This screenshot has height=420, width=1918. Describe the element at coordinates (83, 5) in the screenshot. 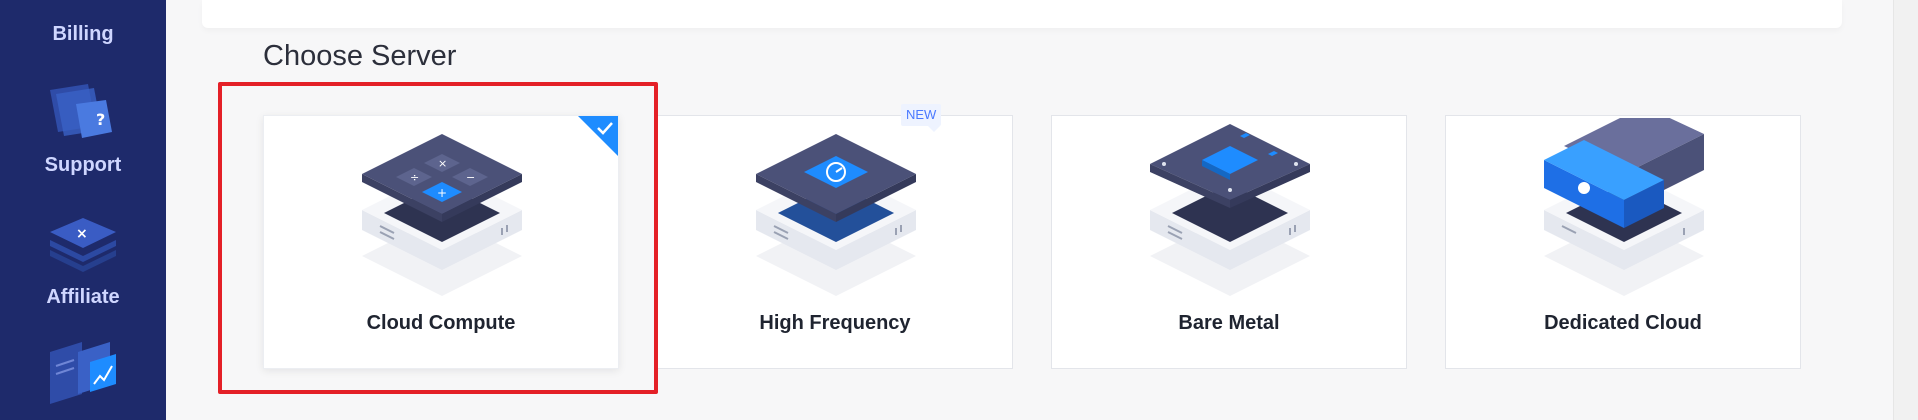

I see `billing-icon` at that location.